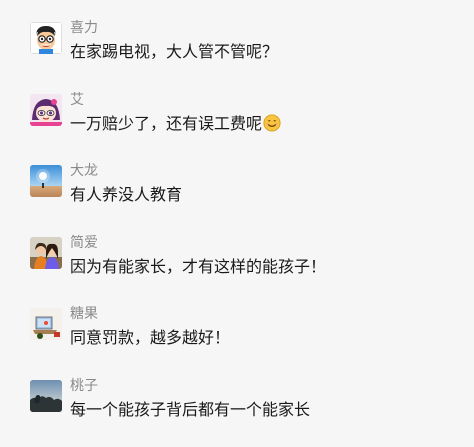 The width and height of the screenshot is (474, 447). I want to click on comment-text: 有人养没人教育, so click(126, 194).